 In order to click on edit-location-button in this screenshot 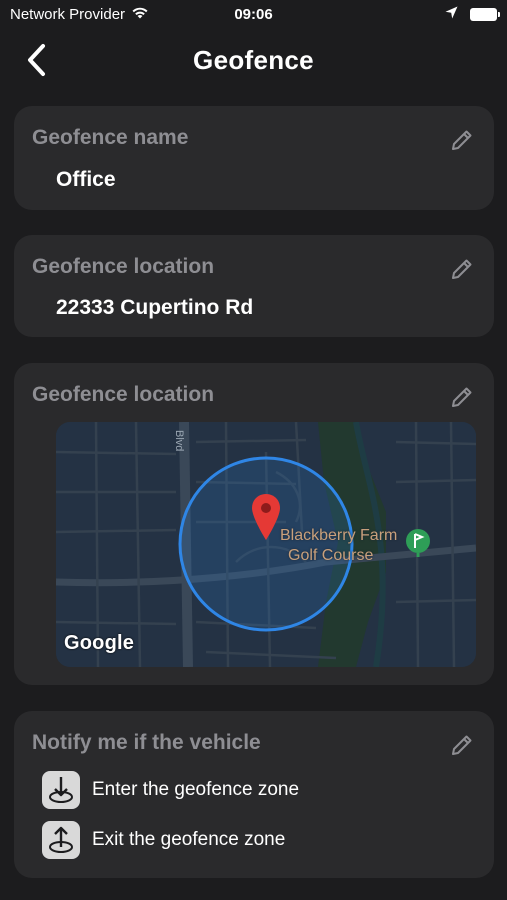, I will do `click(462, 269)`.